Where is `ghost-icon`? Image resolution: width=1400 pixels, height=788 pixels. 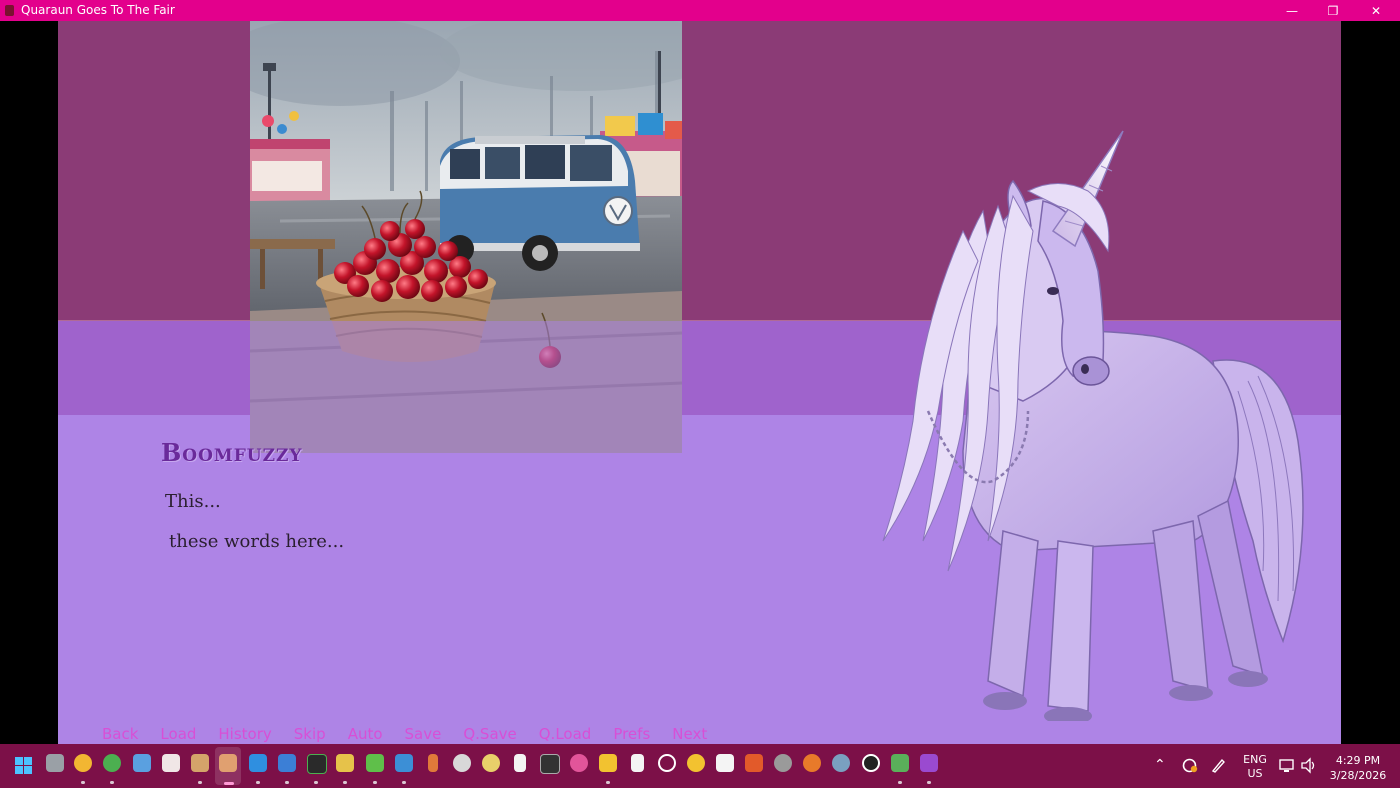
ghost-icon is located at coordinates (462, 763).